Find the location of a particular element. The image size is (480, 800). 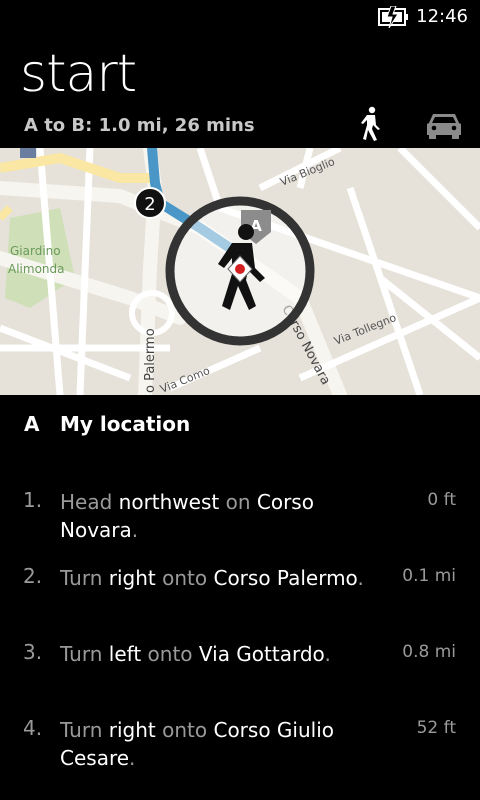

step-distance: 0.8 mi is located at coordinates (429, 652).